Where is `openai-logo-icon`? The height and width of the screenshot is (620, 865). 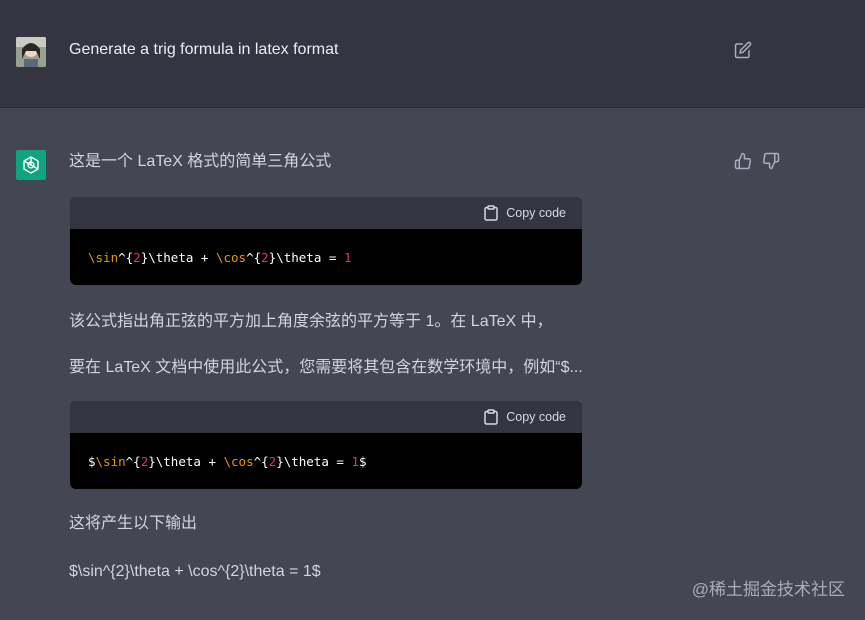 openai-logo-icon is located at coordinates (31, 165).